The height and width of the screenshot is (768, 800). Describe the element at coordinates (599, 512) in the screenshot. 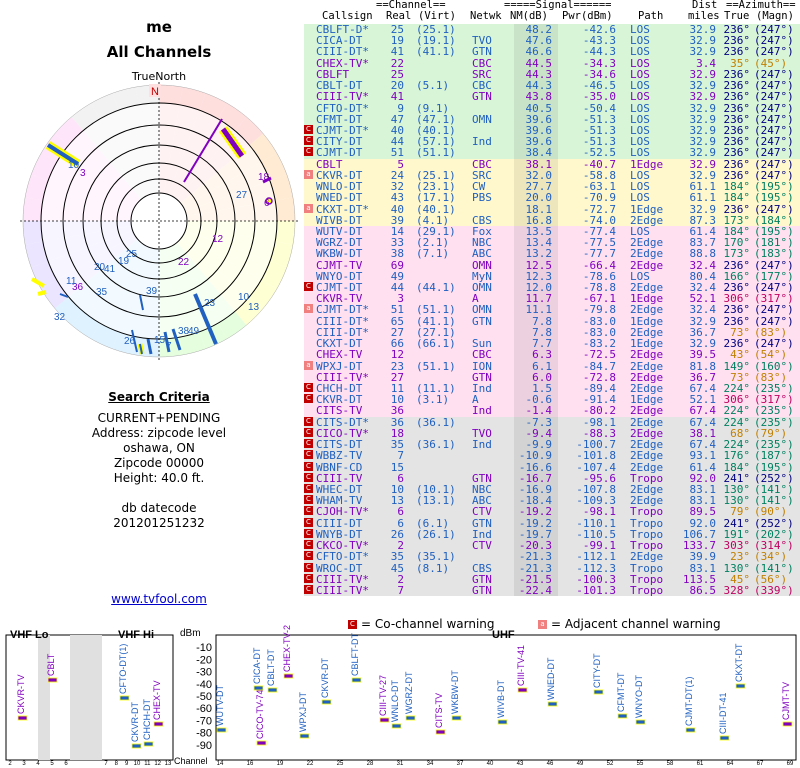

I see `cell-pwr: -98.1` at that location.